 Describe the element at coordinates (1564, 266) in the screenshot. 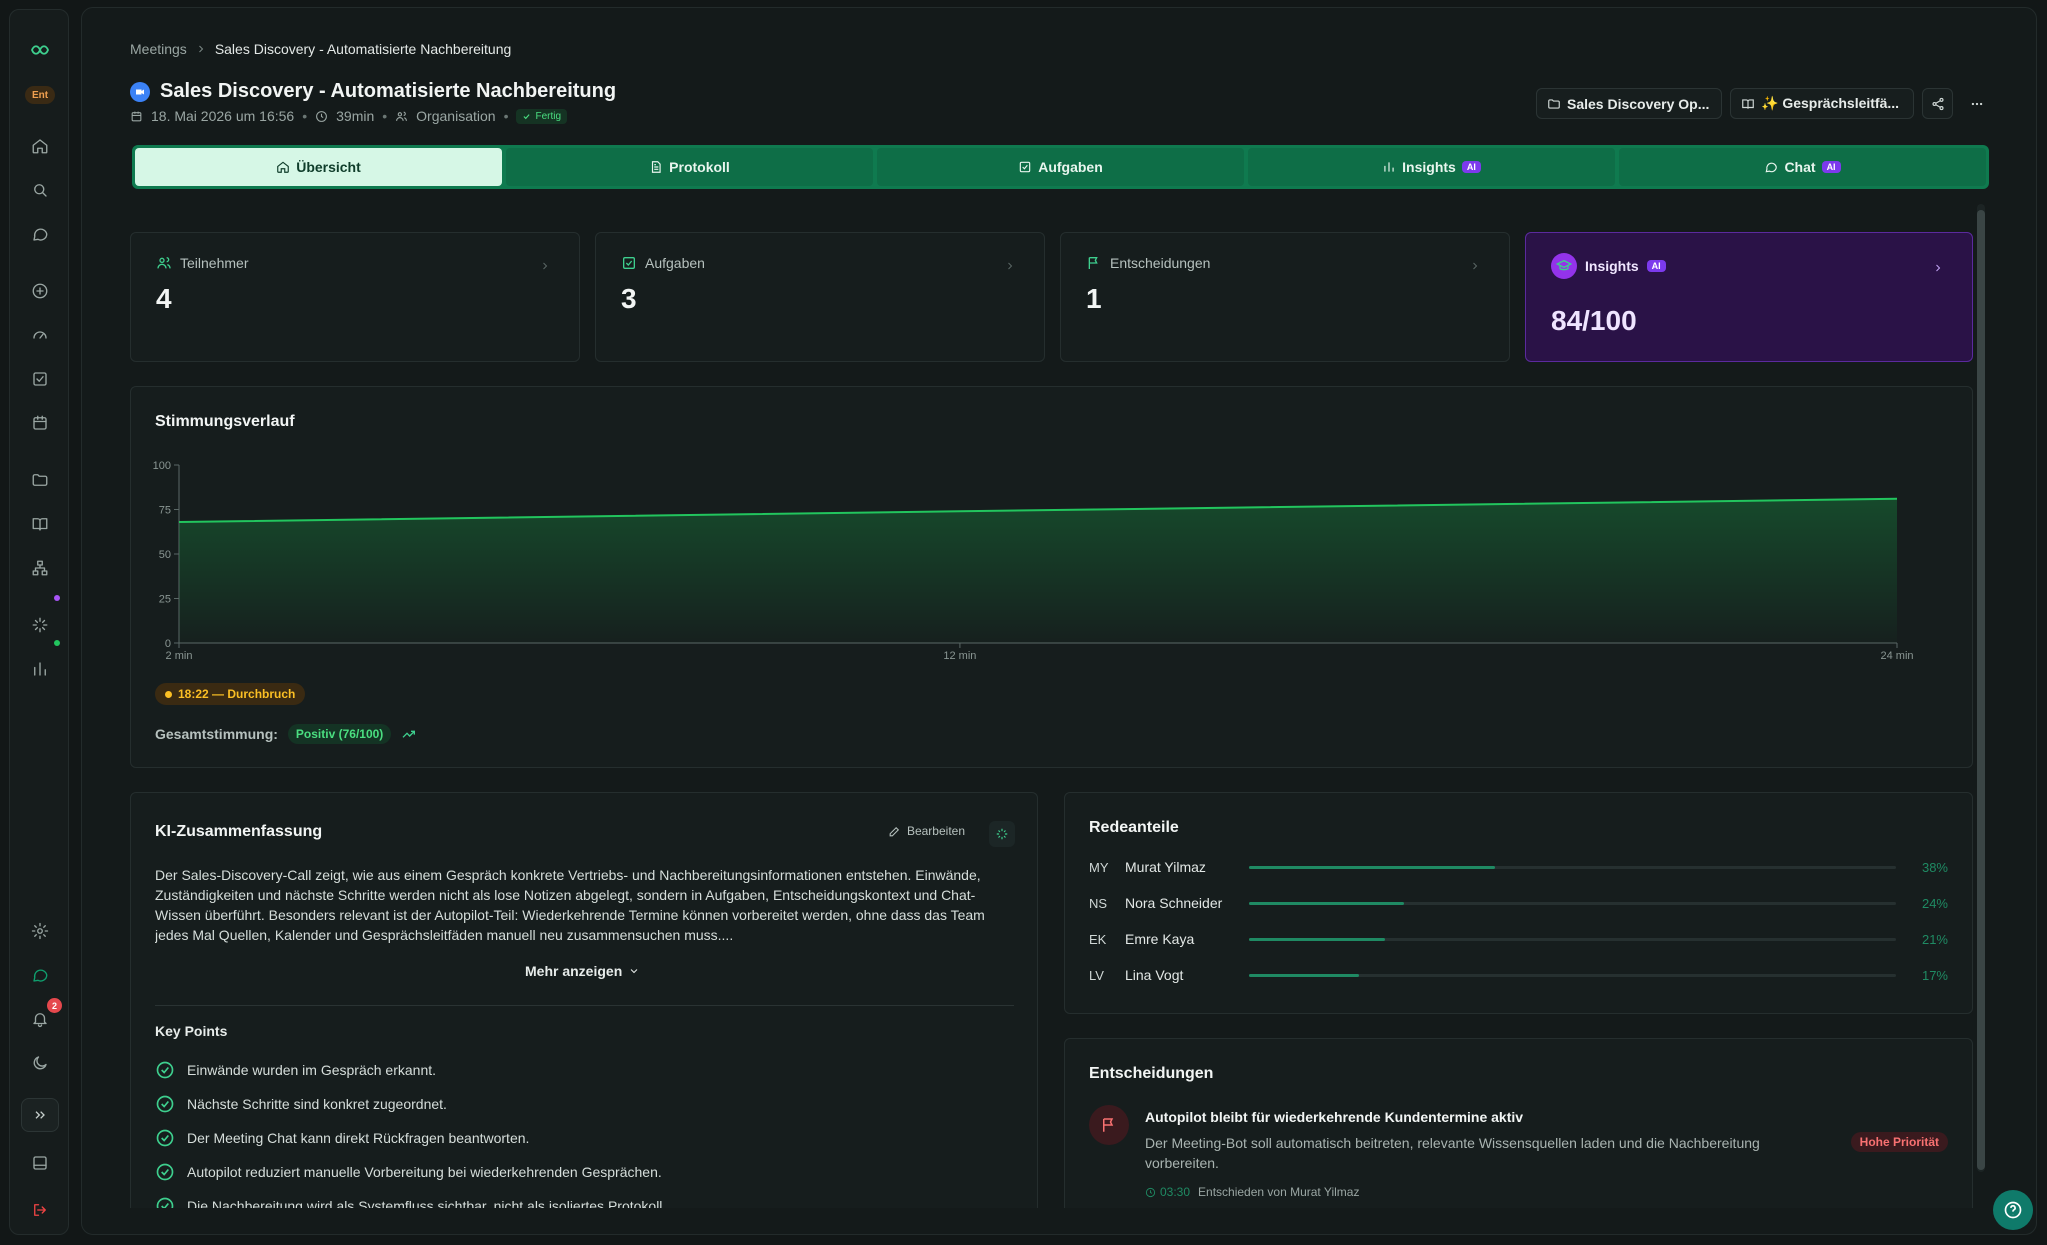

I see `graduation-cap-icon` at that location.